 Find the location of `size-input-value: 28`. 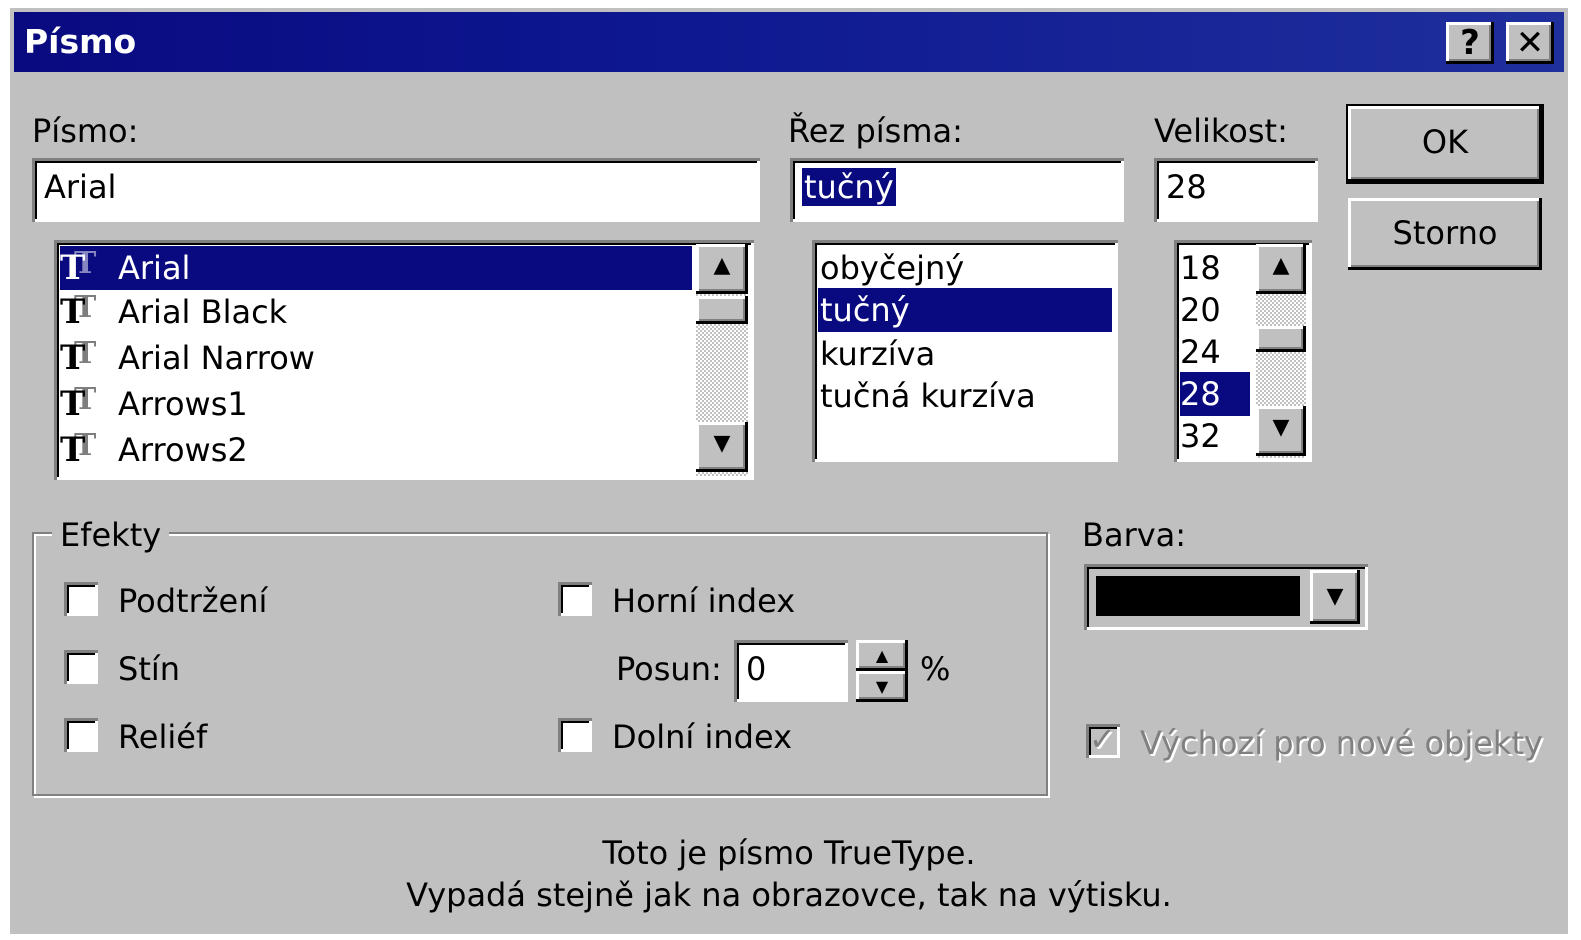

size-input-value: 28 is located at coordinates (1186, 187).